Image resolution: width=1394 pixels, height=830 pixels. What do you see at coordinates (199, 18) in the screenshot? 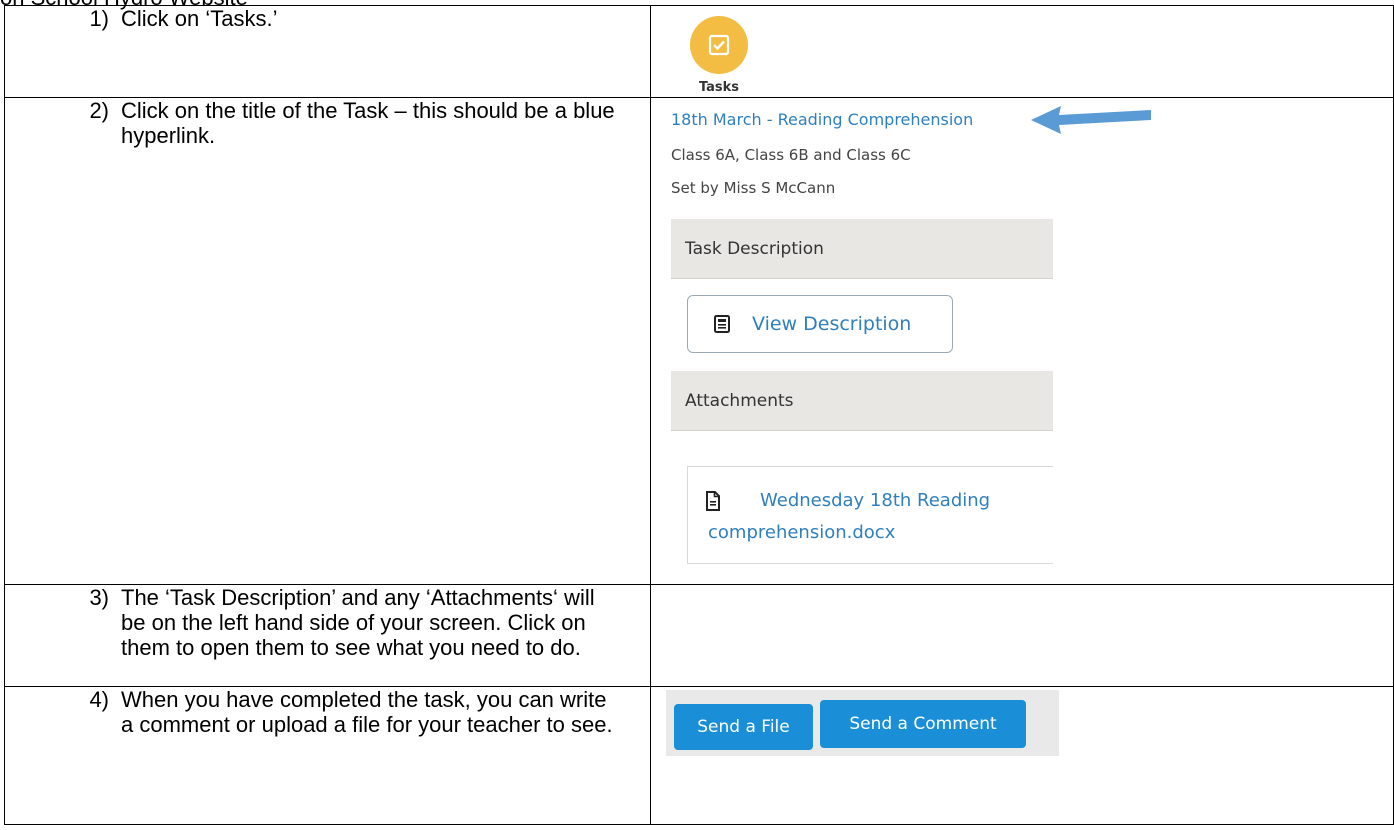
I see `step-text: Click on ‘Tasks.’` at bounding box center [199, 18].